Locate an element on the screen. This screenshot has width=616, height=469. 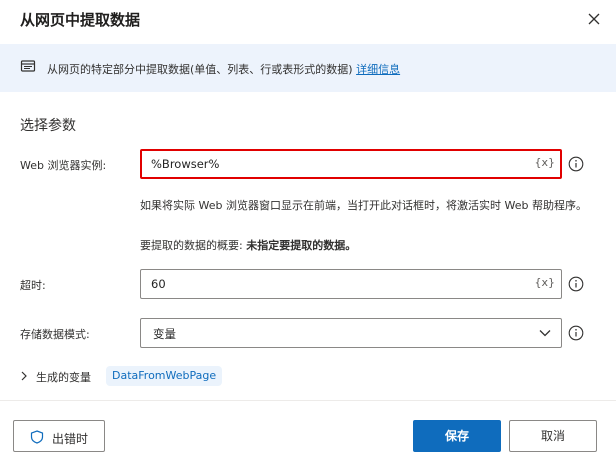
close-icon is located at coordinates (594, 19).